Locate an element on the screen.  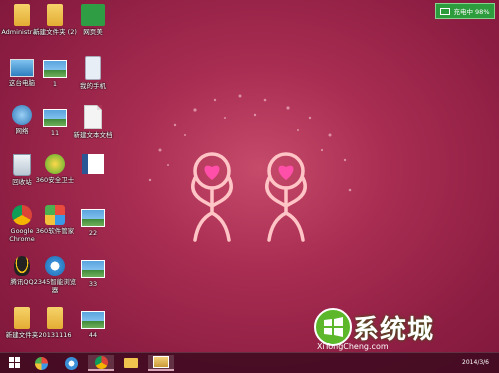
icon-label: 33 is located at coordinates (93, 284).